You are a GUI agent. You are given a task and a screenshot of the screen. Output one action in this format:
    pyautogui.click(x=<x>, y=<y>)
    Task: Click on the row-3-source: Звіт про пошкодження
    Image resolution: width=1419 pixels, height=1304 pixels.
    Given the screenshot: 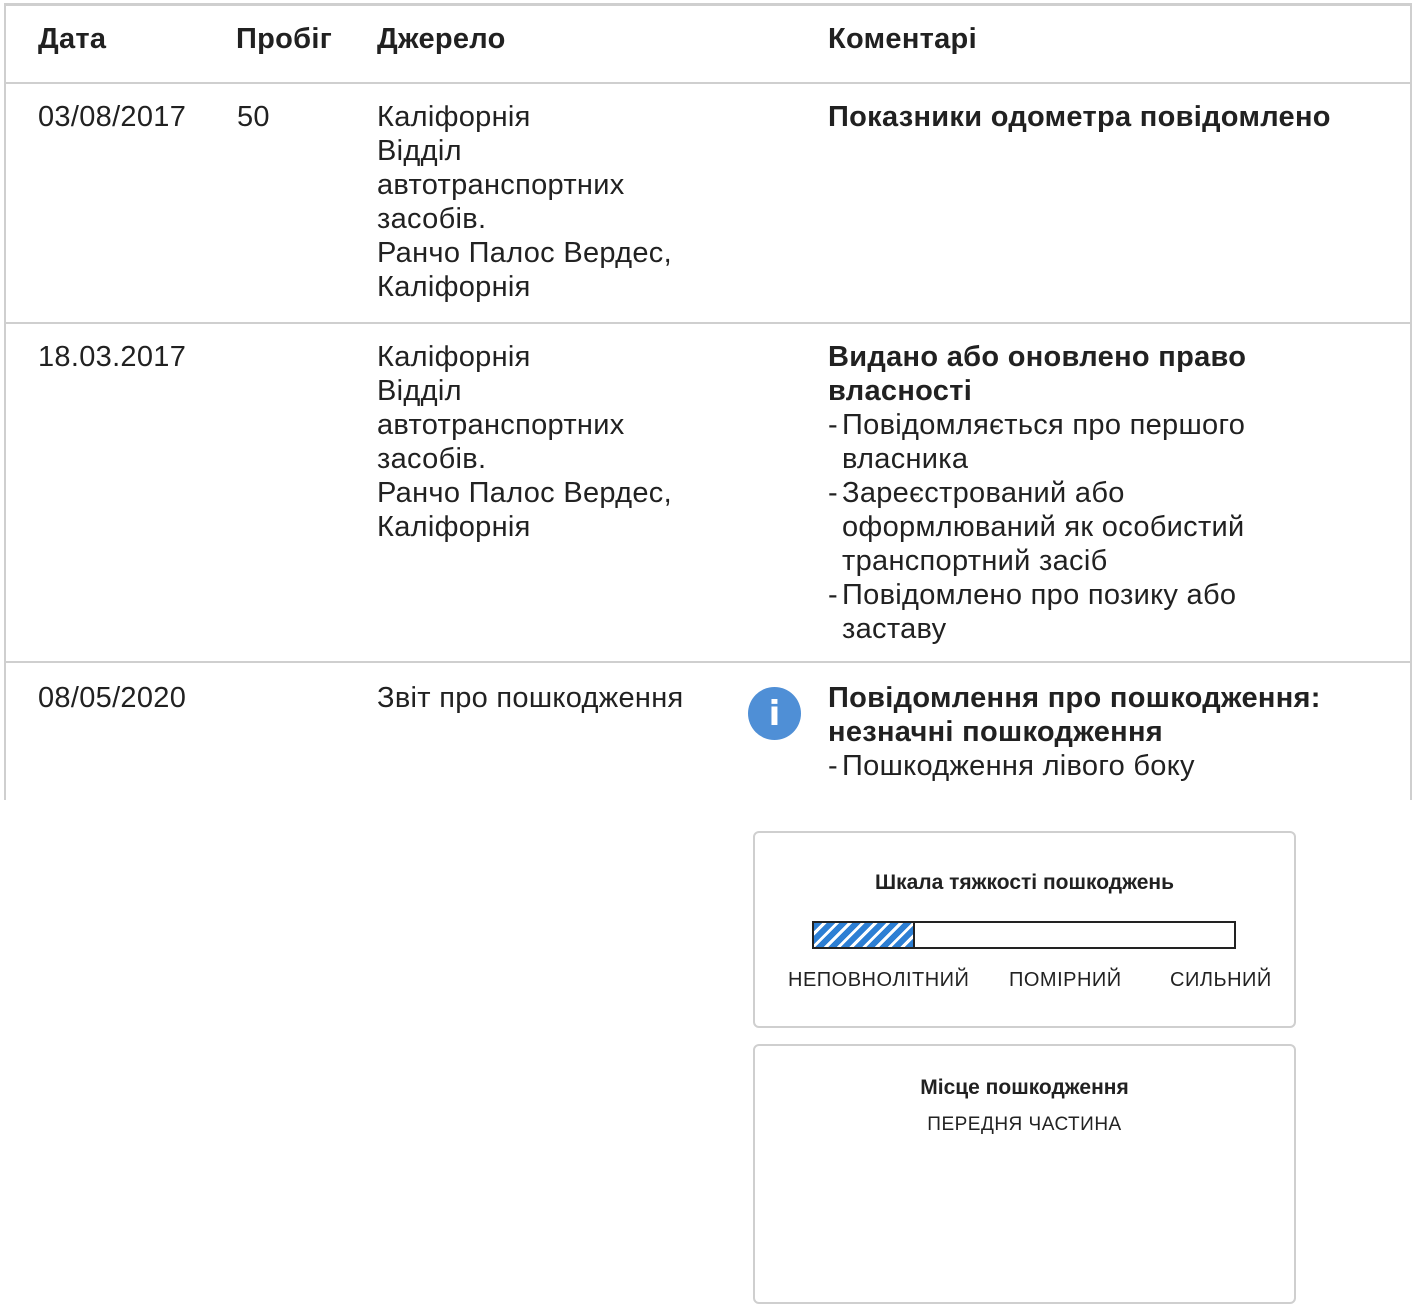 What is the action you would take?
    pyautogui.click(x=530, y=698)
    